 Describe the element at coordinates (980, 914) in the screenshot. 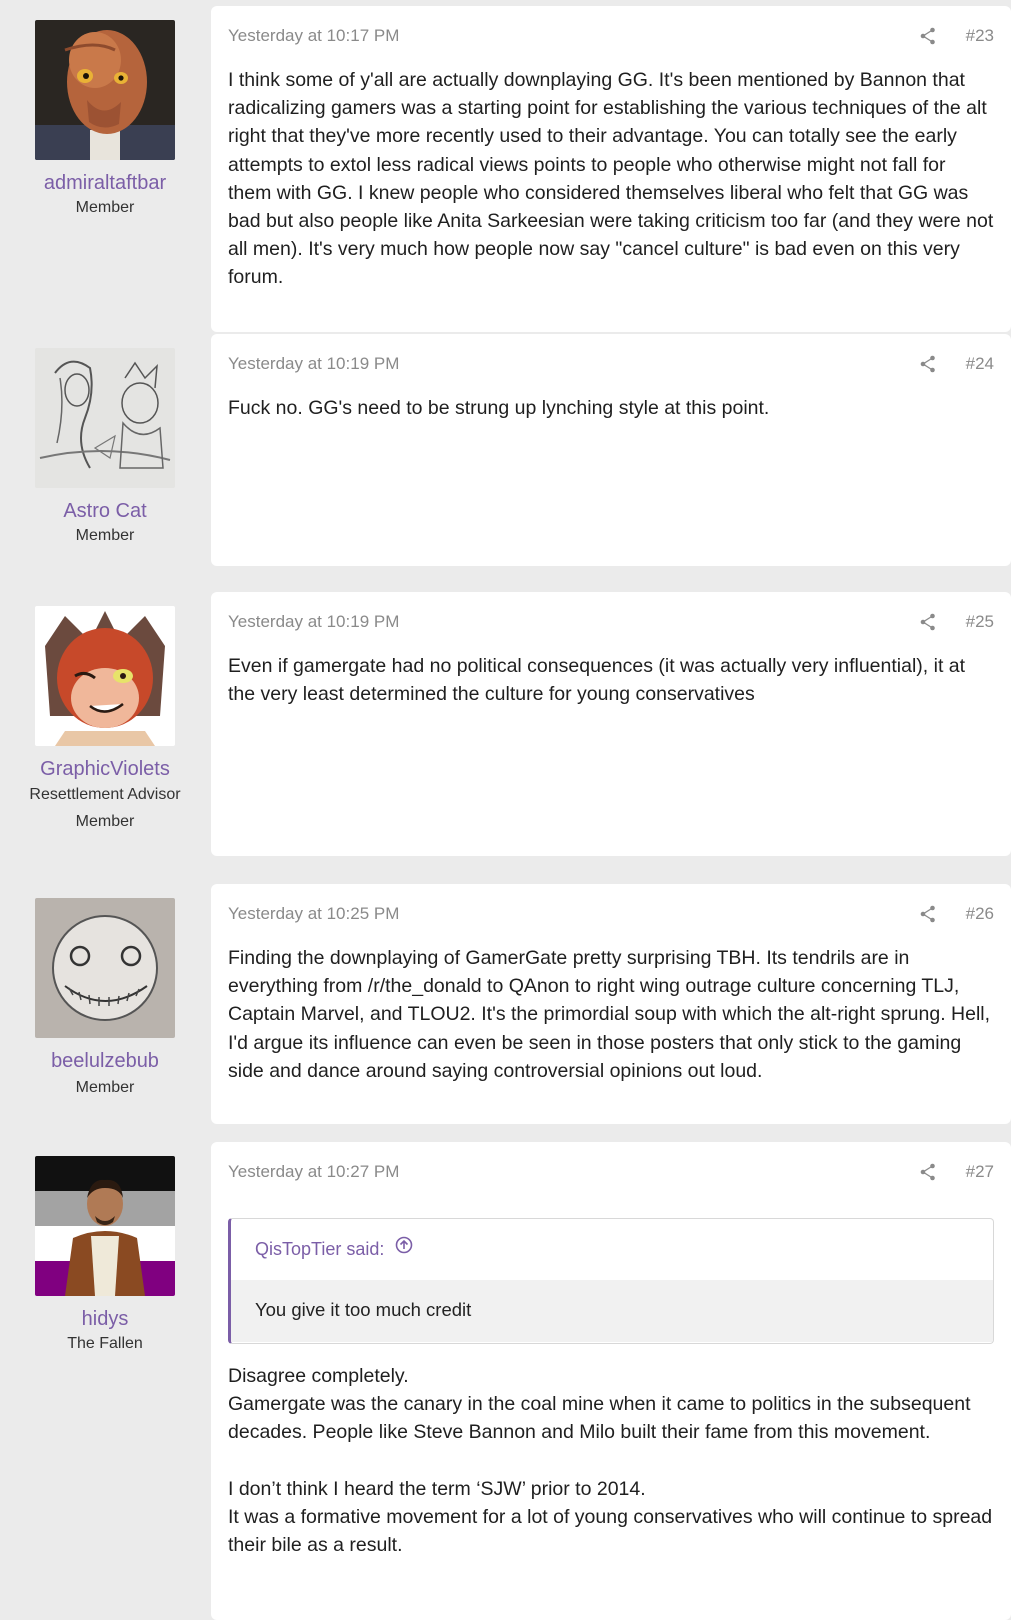

I see `post-number-link: #26` at that location.